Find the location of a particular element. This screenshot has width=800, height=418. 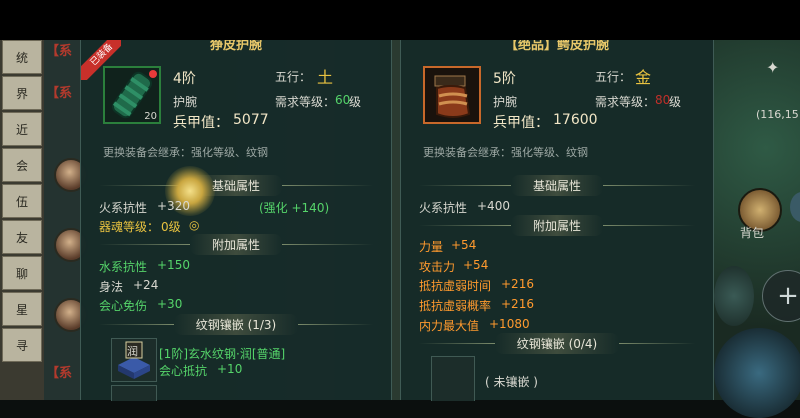

item-tier: 4阶 is located at coordinates (184, 79).